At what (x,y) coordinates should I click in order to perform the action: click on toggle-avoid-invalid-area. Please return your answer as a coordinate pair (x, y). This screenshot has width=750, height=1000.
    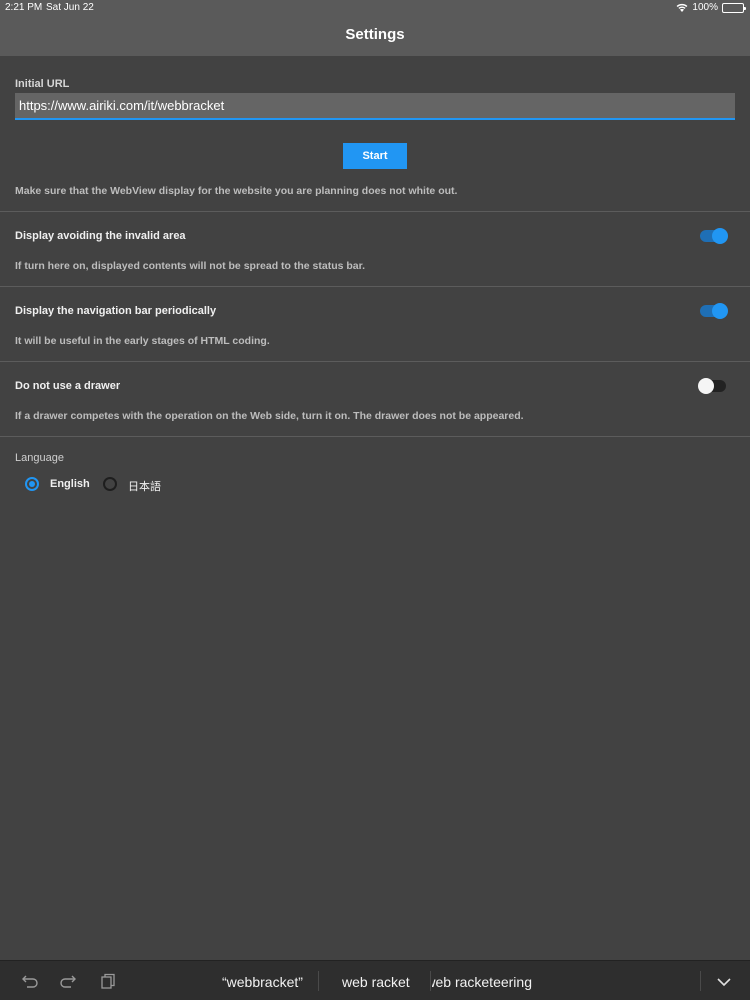
    Looking at the image, I should click on (714, 236).